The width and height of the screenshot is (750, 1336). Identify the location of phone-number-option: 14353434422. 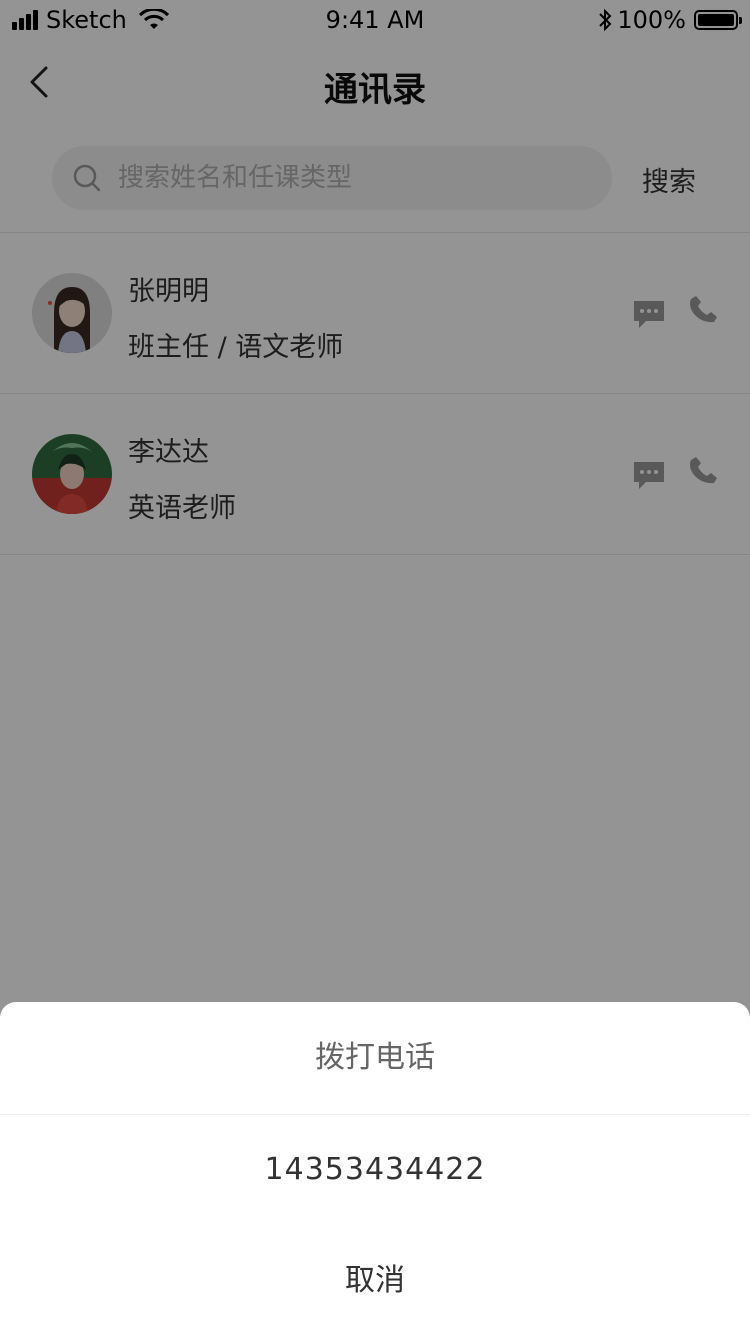
(375, 1170).